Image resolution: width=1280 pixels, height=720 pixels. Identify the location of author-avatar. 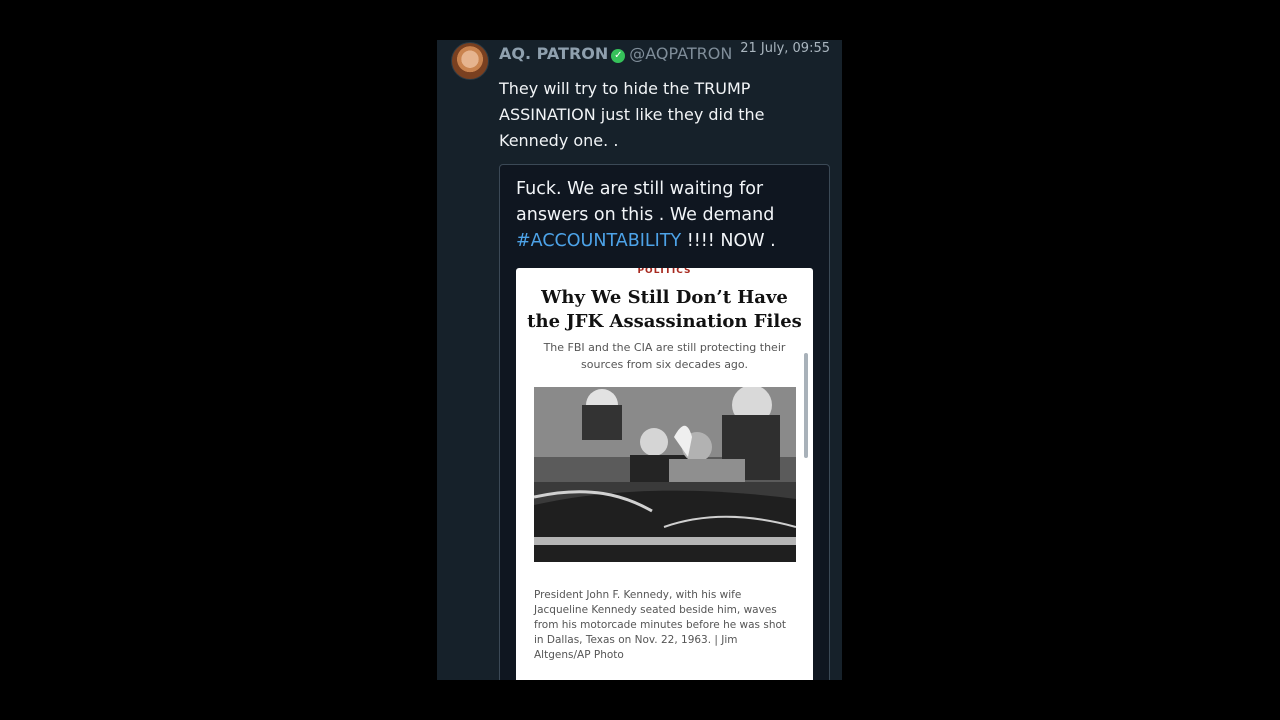
(470, 61).